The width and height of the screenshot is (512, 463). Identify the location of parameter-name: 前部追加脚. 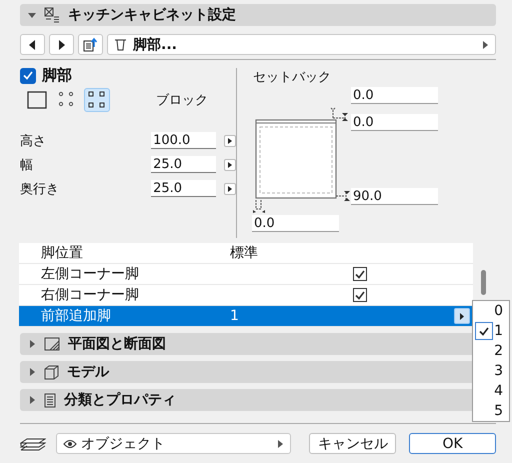
(76, 316).